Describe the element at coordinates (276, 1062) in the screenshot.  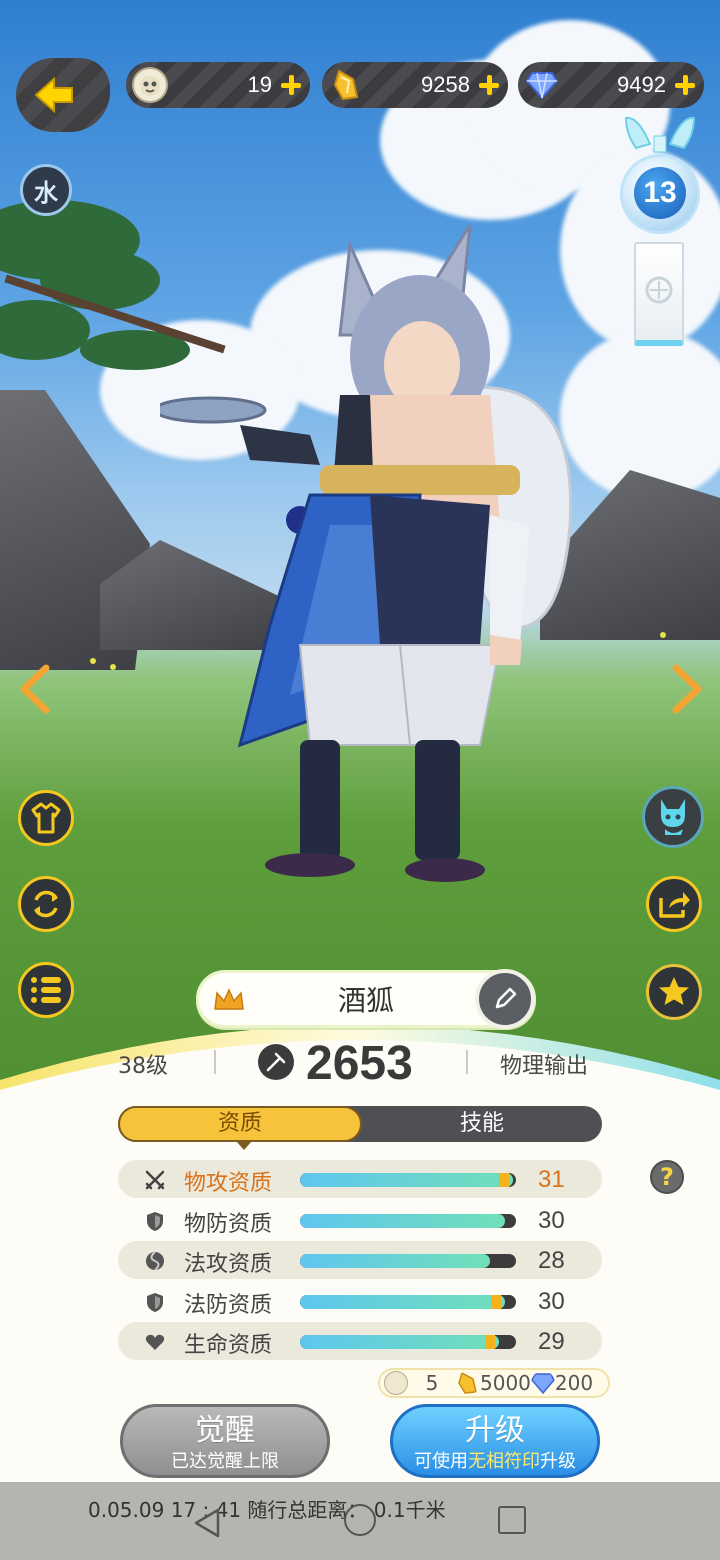
I see `combat-power-icon` at that location.